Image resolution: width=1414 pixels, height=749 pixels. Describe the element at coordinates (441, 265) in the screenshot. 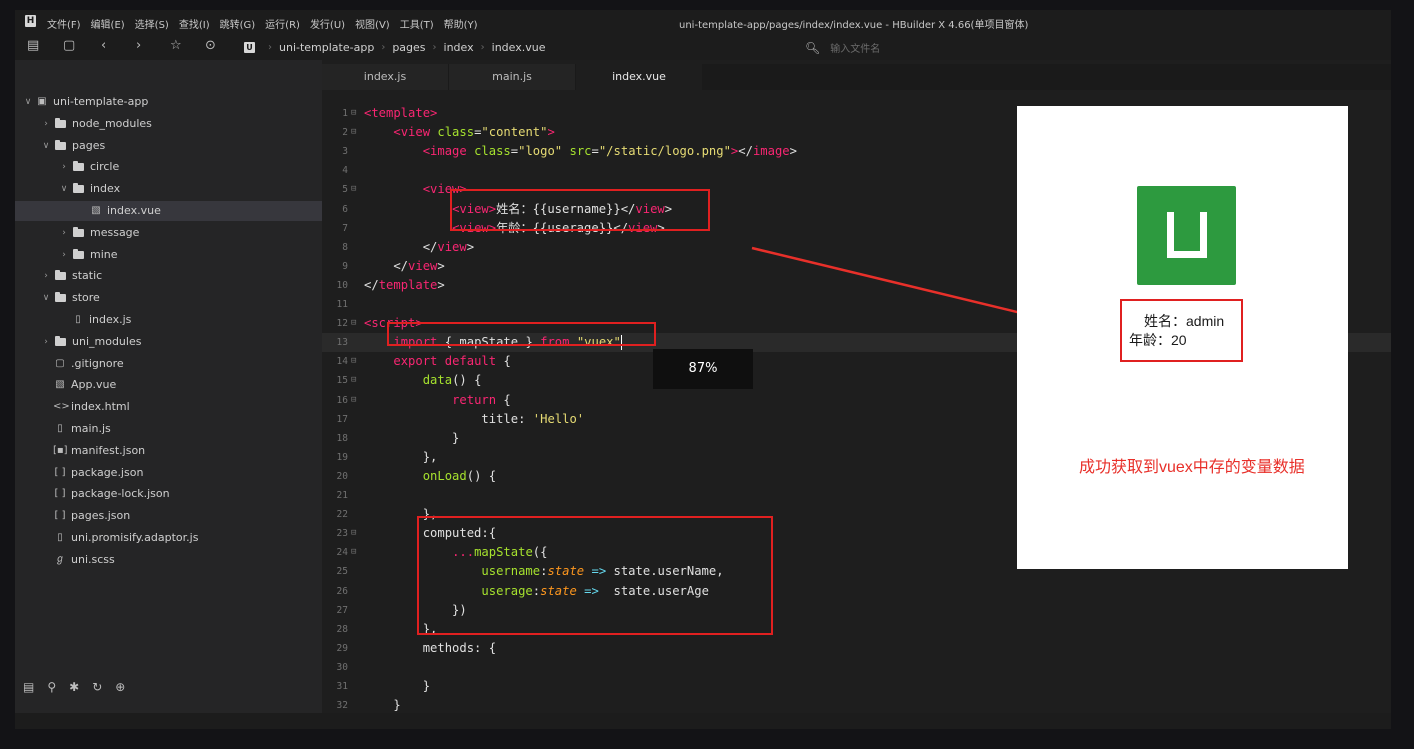

I see `code-token: >` at that location.